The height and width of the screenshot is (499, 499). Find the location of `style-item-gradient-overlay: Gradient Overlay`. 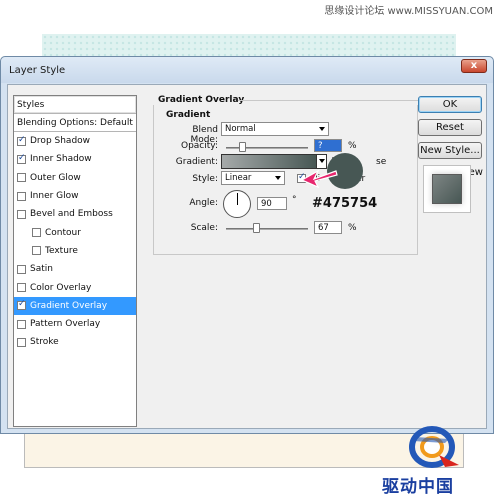

style-item-gradient-overlay: Gradient Overlay is located at coordinates (75, 305).